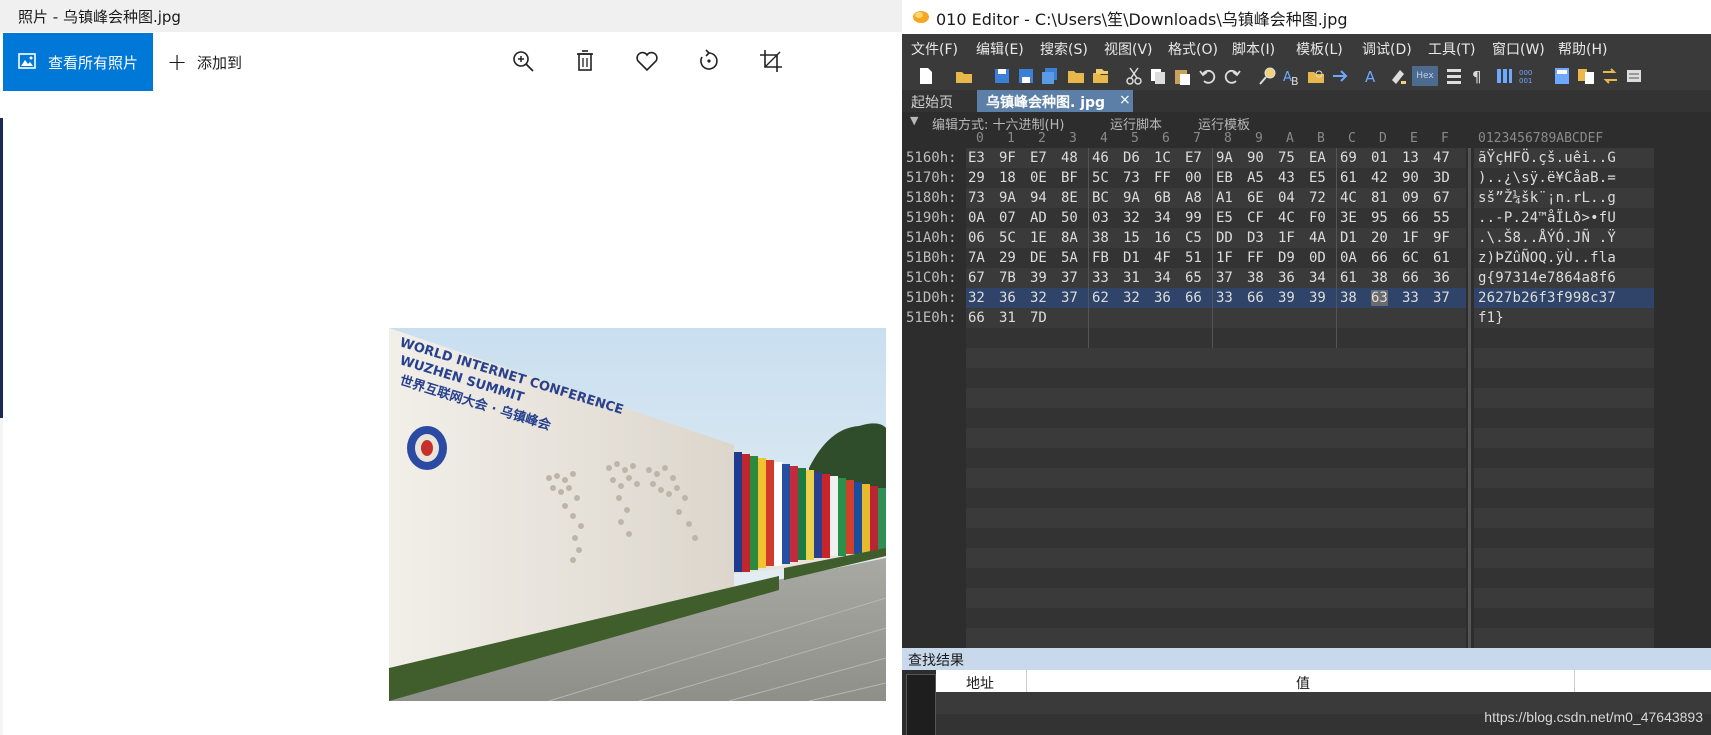 The height and width of the screenshot is (735, 1711). I want to click on ascii-text: )..¿\sÿ.ë¥CåaB.=, so click(1547, 178).